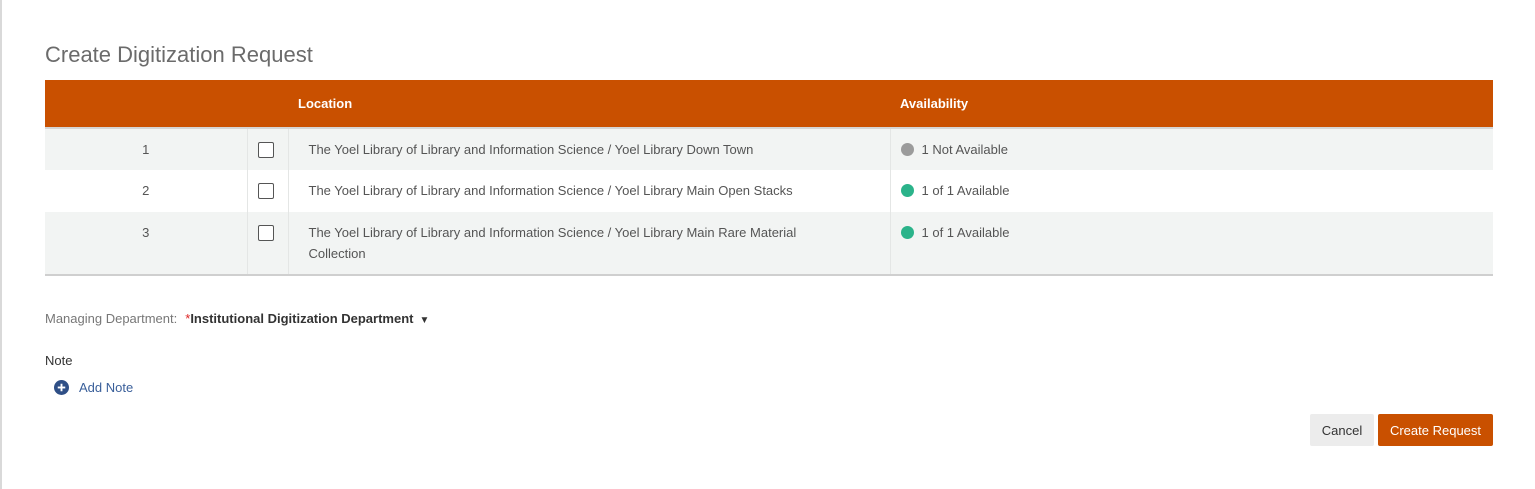  What do you see at coordinates (146, 149) in the screenshot?
I see `row-index: 1` at bounding box center [146, 149].